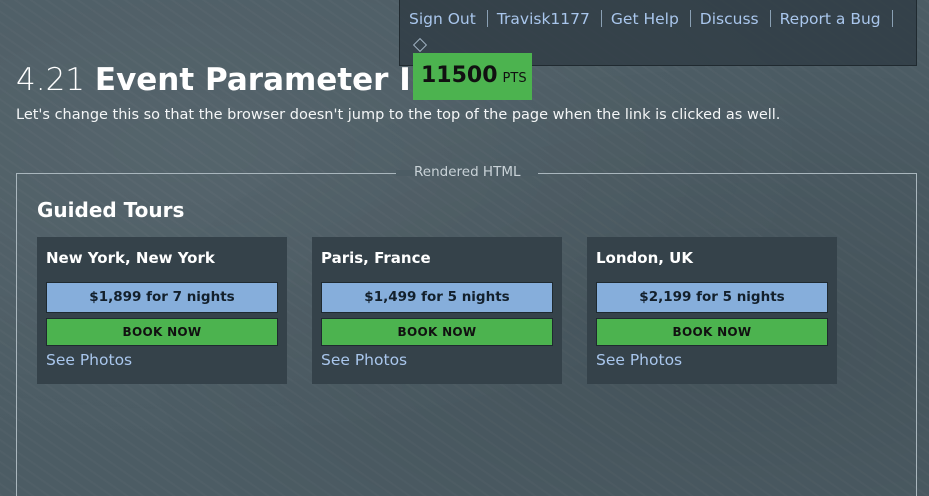  What do you see at coordinates (111, 210) in the screenshot?
I see `section-title: Guided Tours` at bounding box center [111, 210].